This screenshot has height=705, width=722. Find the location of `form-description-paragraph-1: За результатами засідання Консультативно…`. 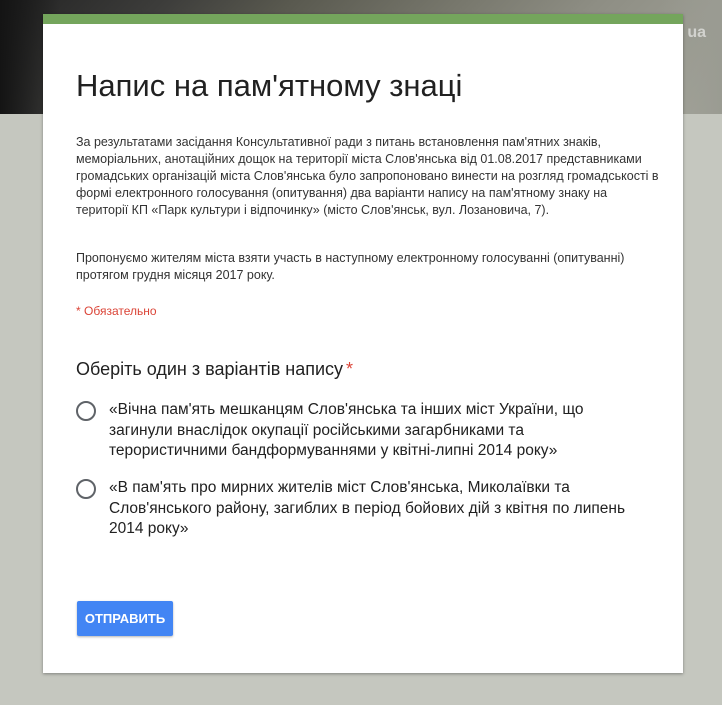

form-description-paragraph-1: За результатами засідання Консультативно… is located at coordinates (367, 176).